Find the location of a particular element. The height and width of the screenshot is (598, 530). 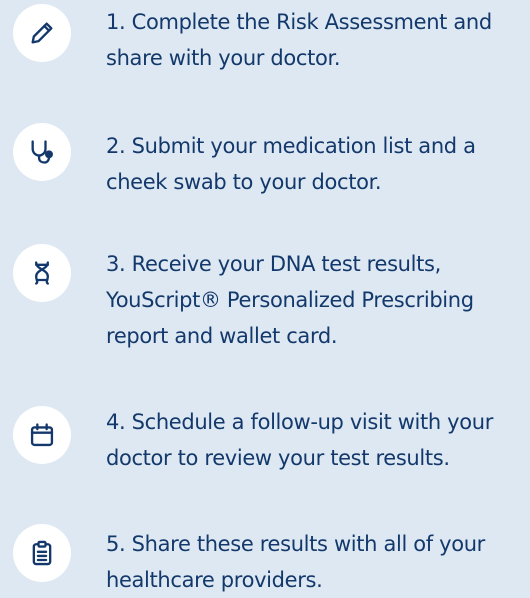

step-1-icon-badge is located at coordinates (42, 33).